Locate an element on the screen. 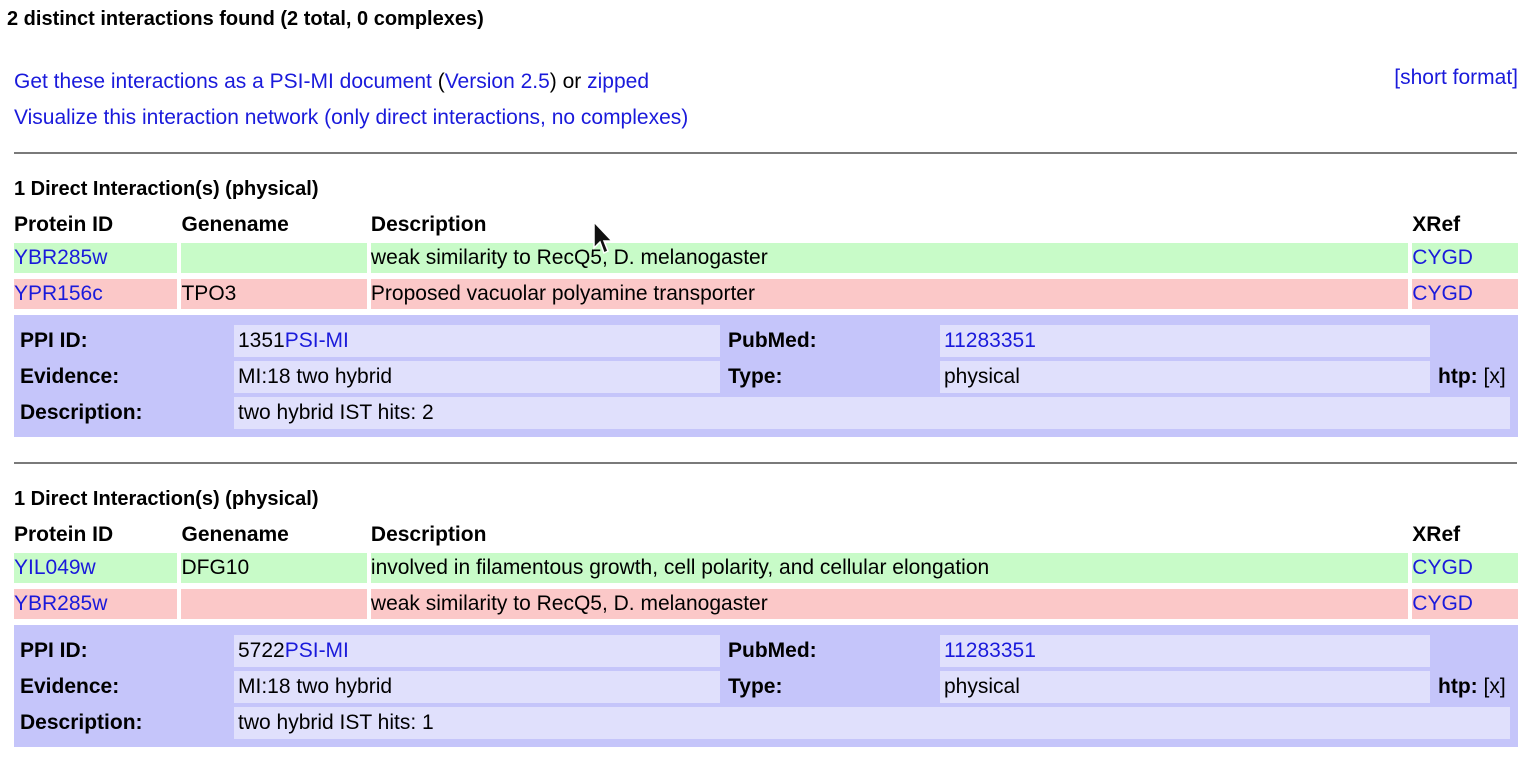 This screenshot has height=768, width=1522. ppi-id-number: 1351 is located at coordinates (261, 340).